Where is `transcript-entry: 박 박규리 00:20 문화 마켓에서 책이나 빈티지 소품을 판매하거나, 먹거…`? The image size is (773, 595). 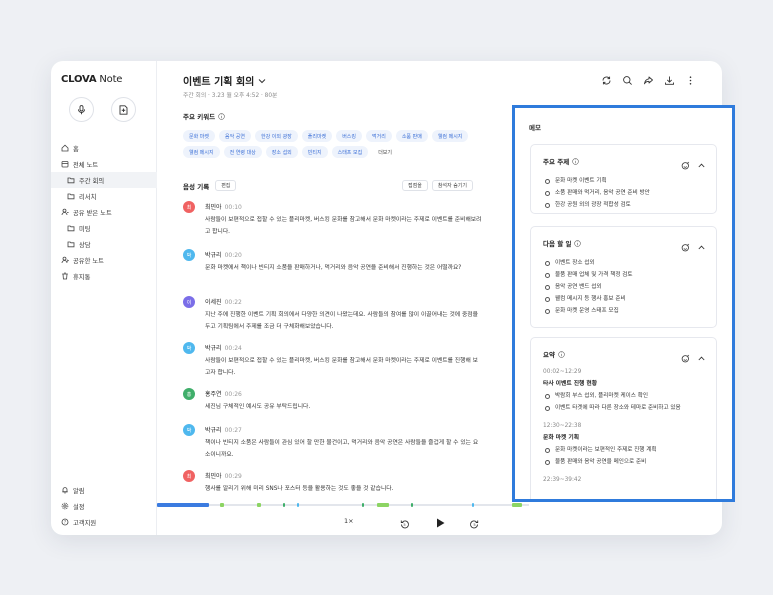
transcript-entry: 박 박규리 00:20 문화 마켓에서 책이나 빈티지 소품을 판매하거나, 먹거… is located at coordinates (333, 267).